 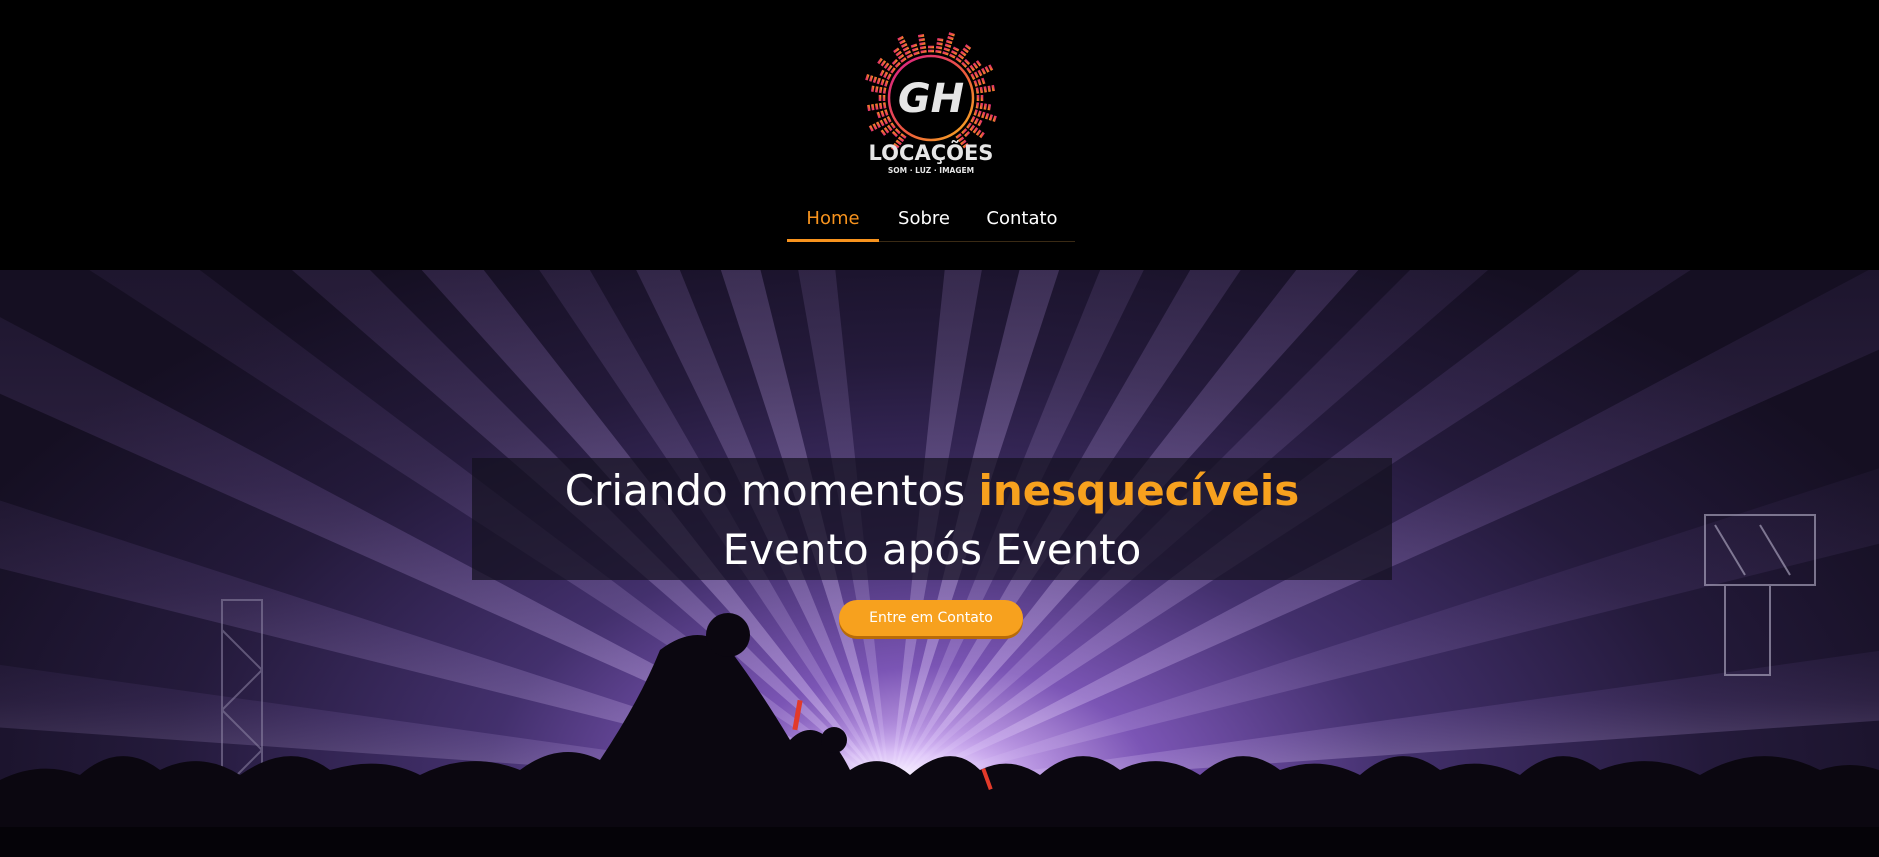 I want to click on nav-item-label: Sobre, so click(x=924, y=218).